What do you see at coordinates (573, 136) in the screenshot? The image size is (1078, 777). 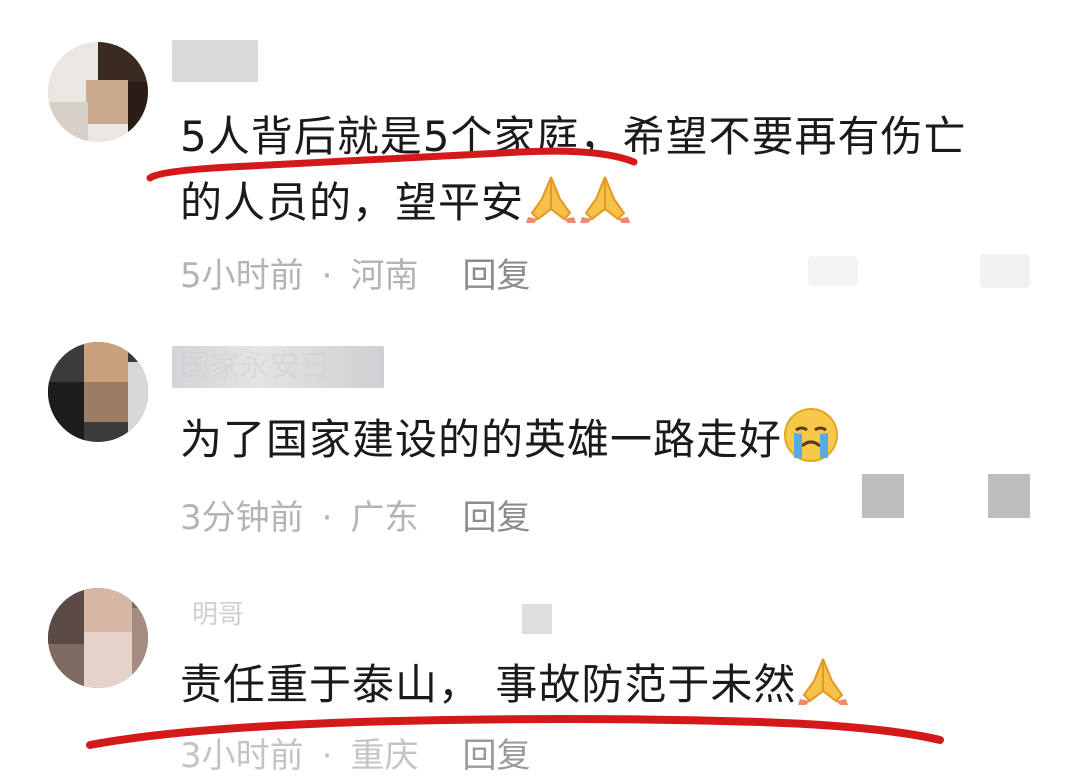 I see `comment-text-line: 5人背后就是5个家庭，希望不要再有伤亡` at bounding box center [573, 136].